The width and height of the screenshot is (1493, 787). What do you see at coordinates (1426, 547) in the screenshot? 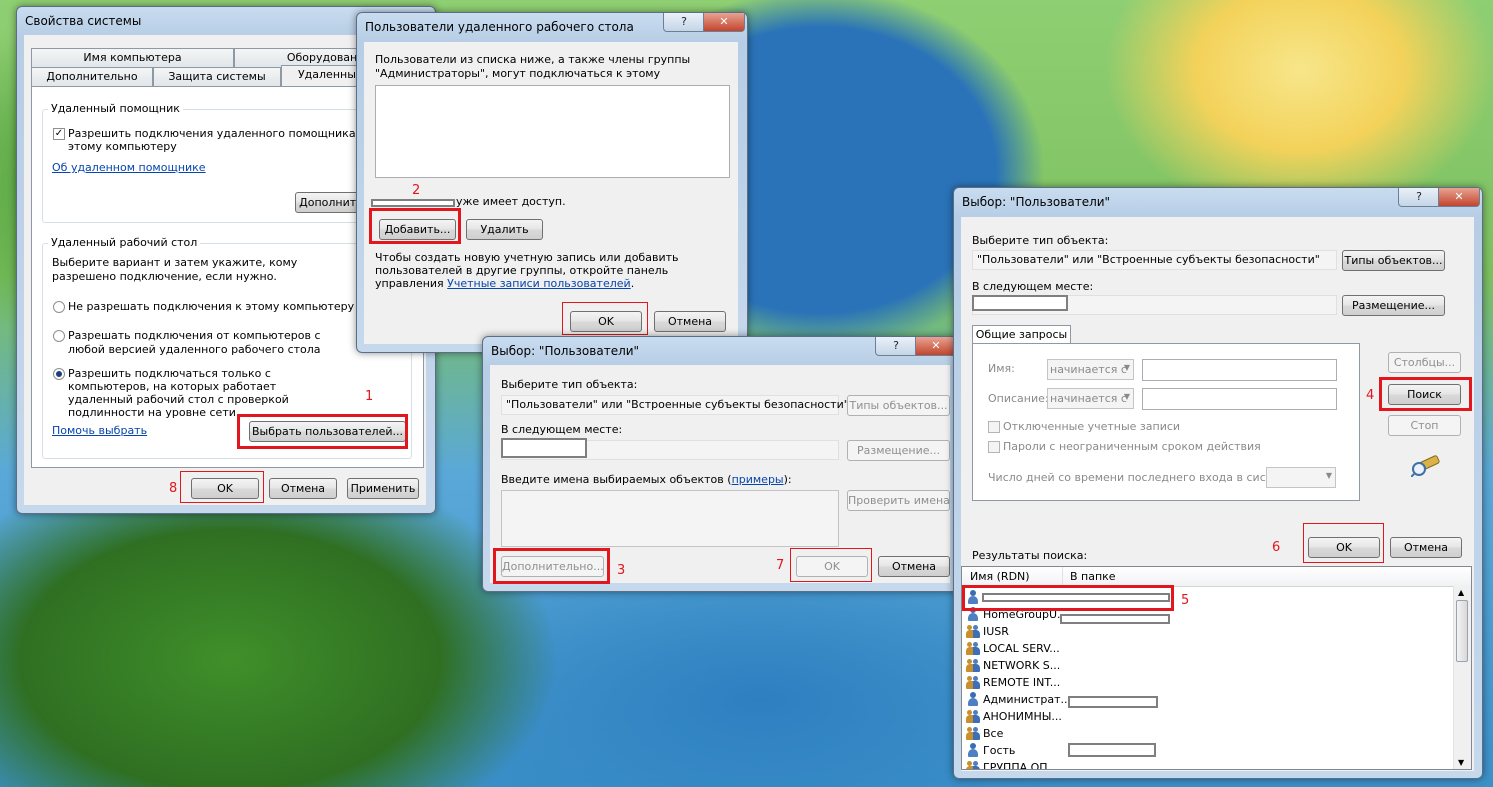
I see `sel2-cancel-button: Отмена` at bounding box center [1426, 547].